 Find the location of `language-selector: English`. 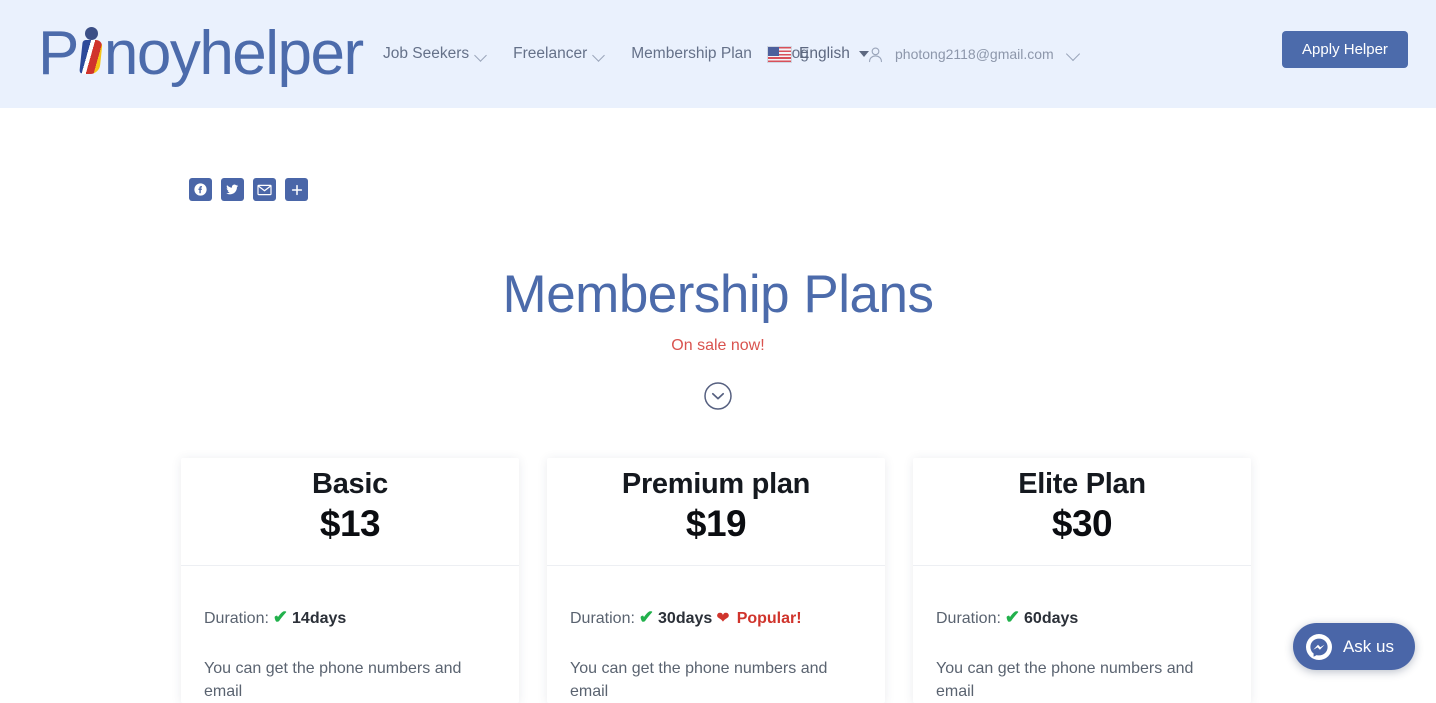

language-selector: English is located at coordinates (818, 54).